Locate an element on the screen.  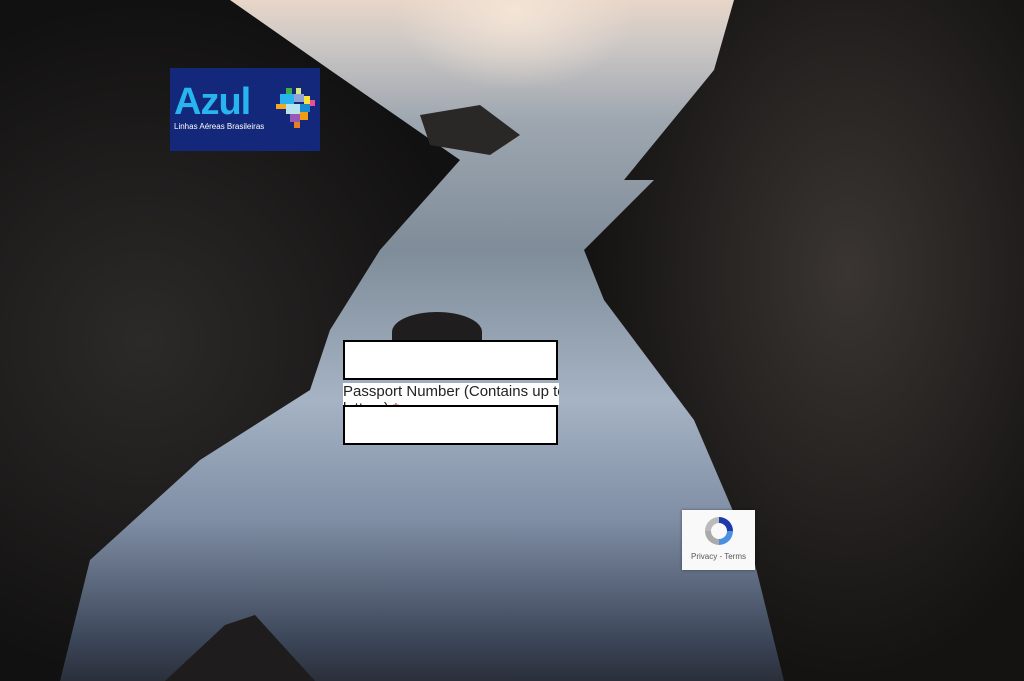
privacy-link: Privacy is located at coordinates (704, 556).